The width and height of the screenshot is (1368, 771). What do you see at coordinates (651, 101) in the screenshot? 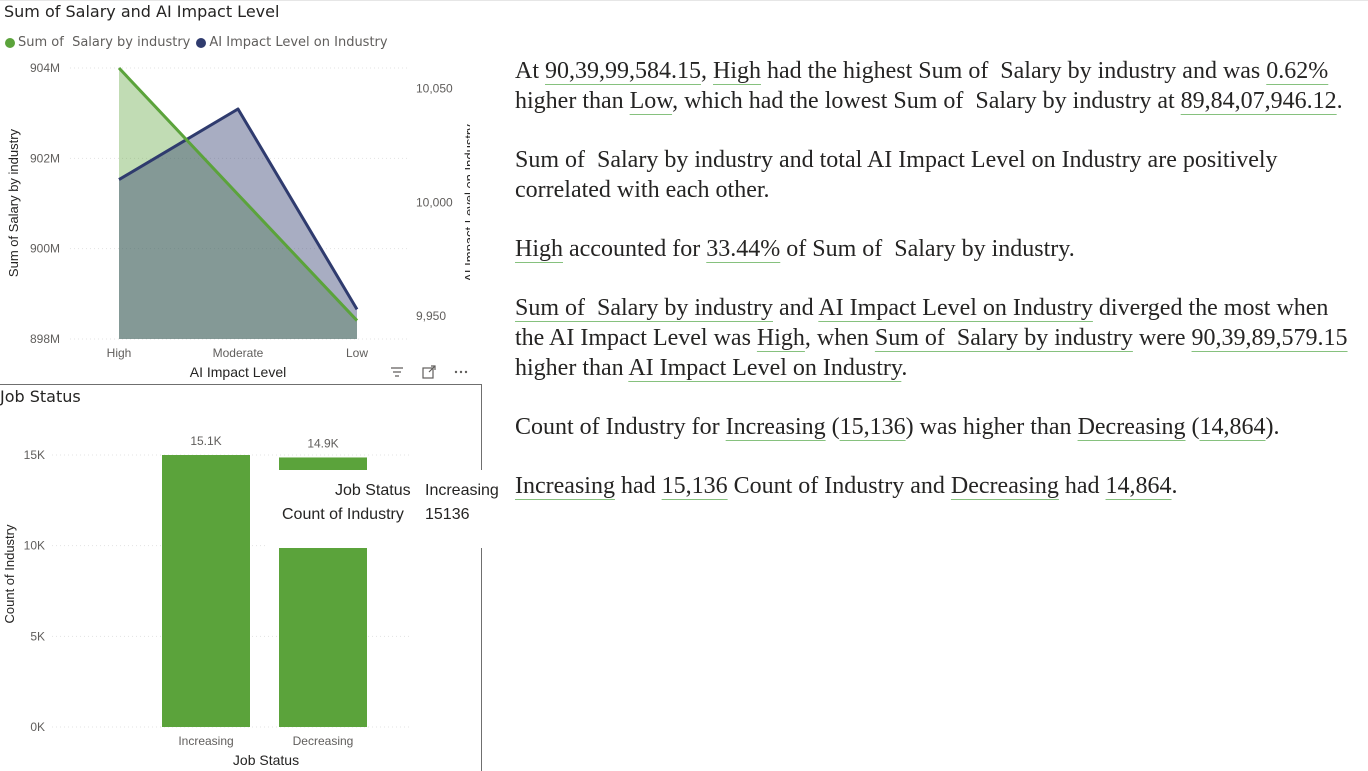
I see `narrative-value: Low` at bounding box center [651, 101].